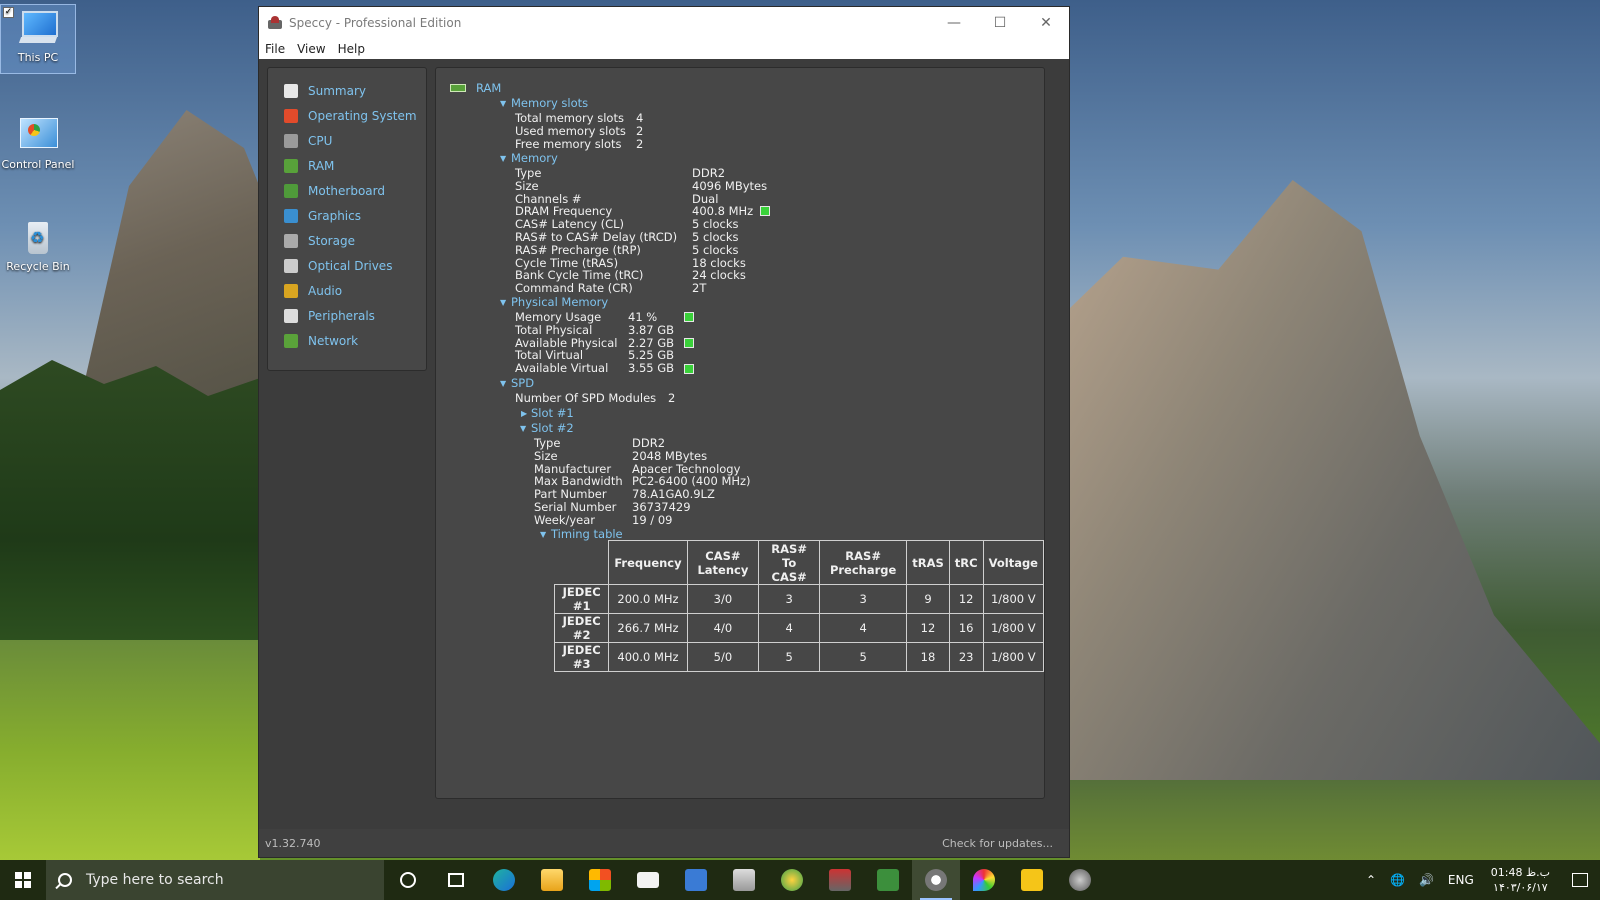  I want to click on property-value: 2, so click(640, 130).